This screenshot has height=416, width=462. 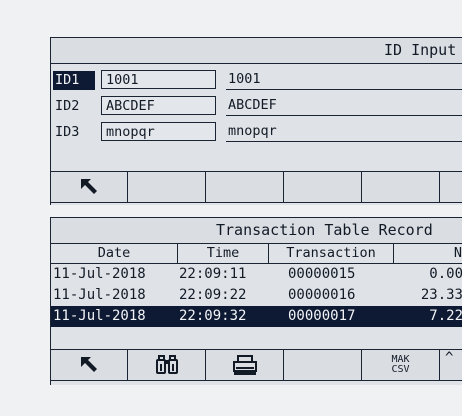 I want to click on table-row-selected: 11-Jul-2018 22:09:32 00000017 7.22, so click(x=256, y=316).